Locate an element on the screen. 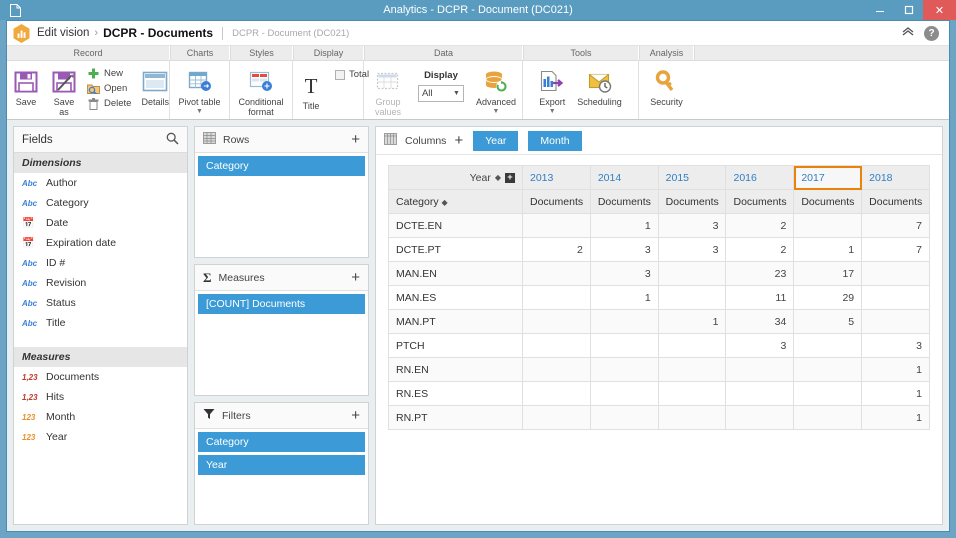 This screenshot has width=956, height=538. cell: 29 is located at coordinates (828, 297).